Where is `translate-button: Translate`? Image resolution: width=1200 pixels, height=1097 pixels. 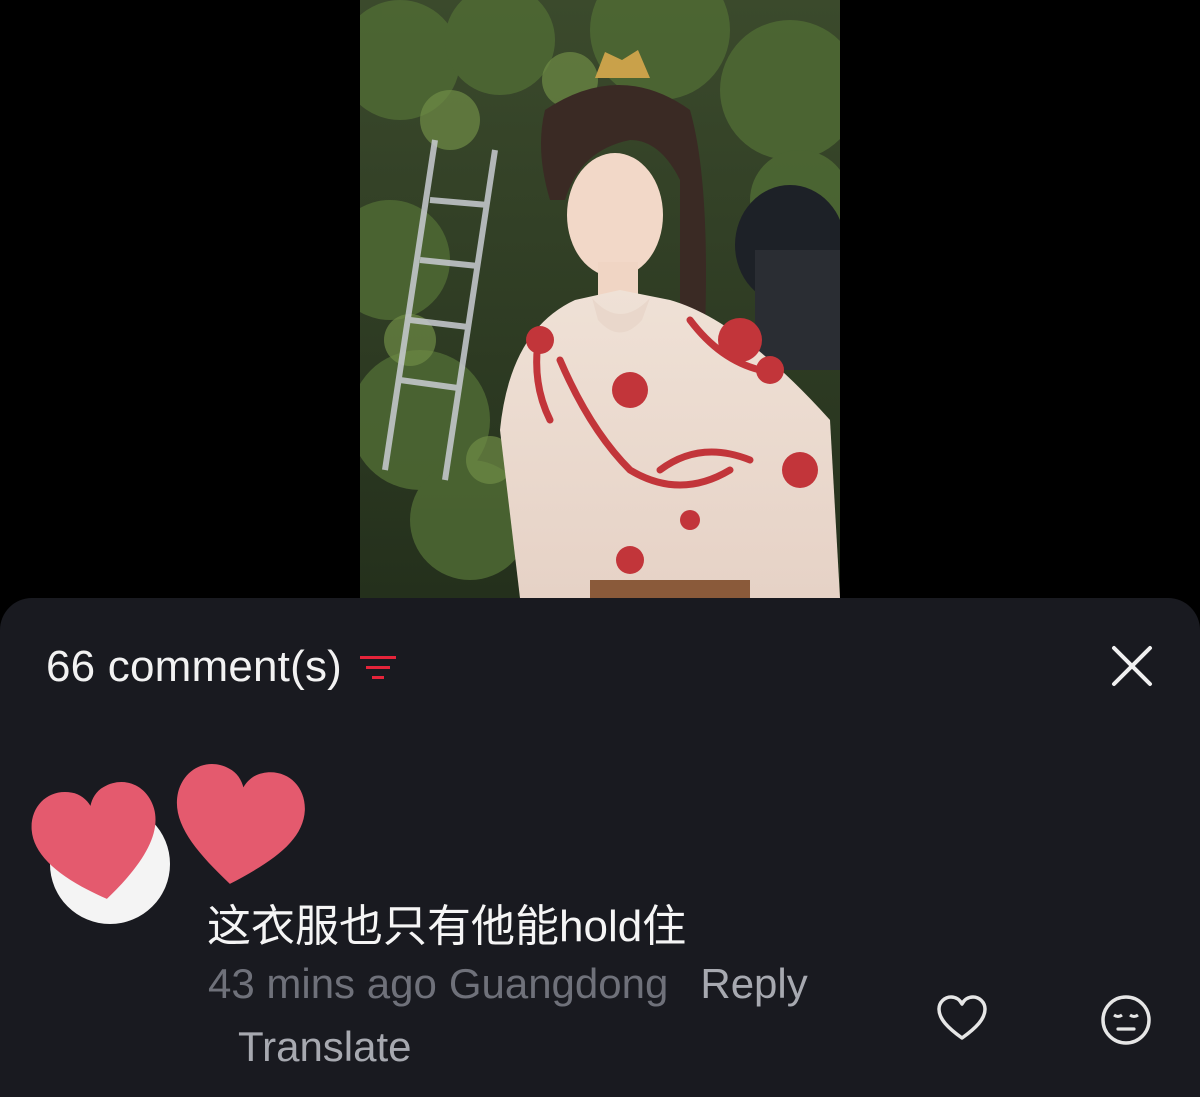
translate-button: Translate is located at coordinates (325, 1047).